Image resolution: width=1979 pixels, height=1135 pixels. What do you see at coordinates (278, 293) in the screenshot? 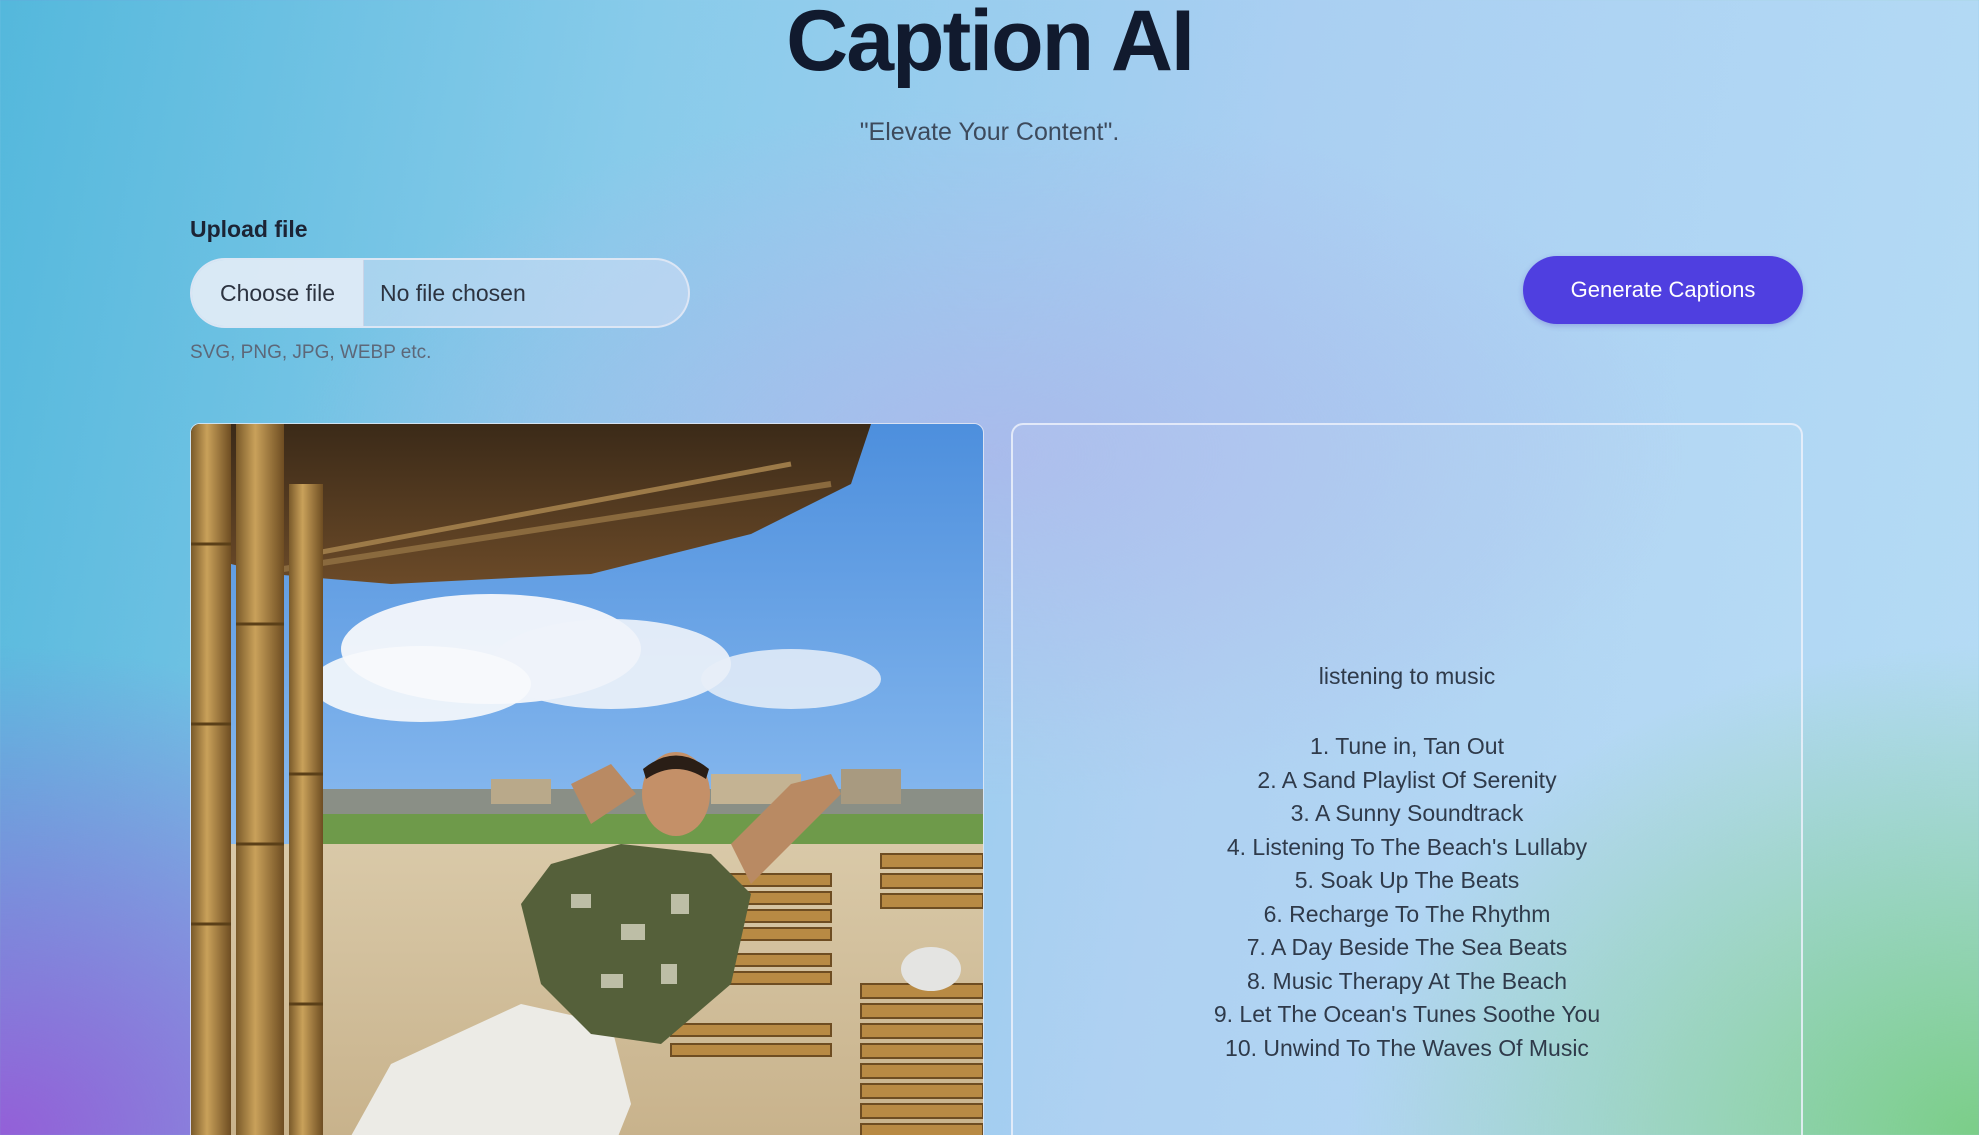
I see `choose-file-button: Choose file` at bounding box center [278, 293].